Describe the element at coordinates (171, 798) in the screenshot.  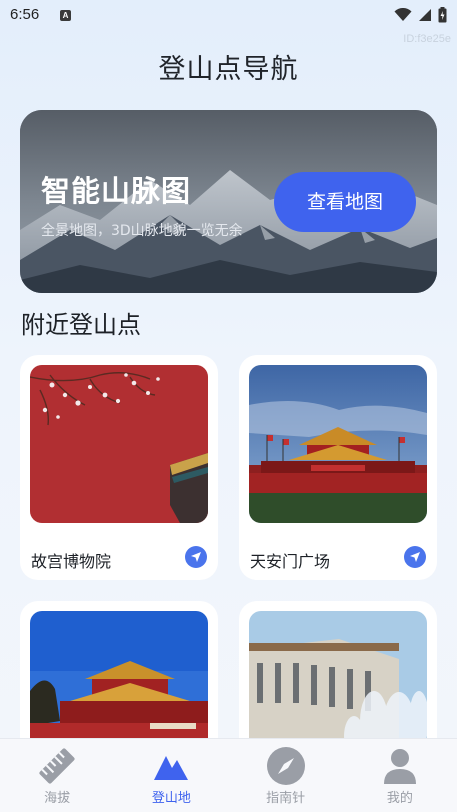
I see `tab-label: 登山地` at that location.